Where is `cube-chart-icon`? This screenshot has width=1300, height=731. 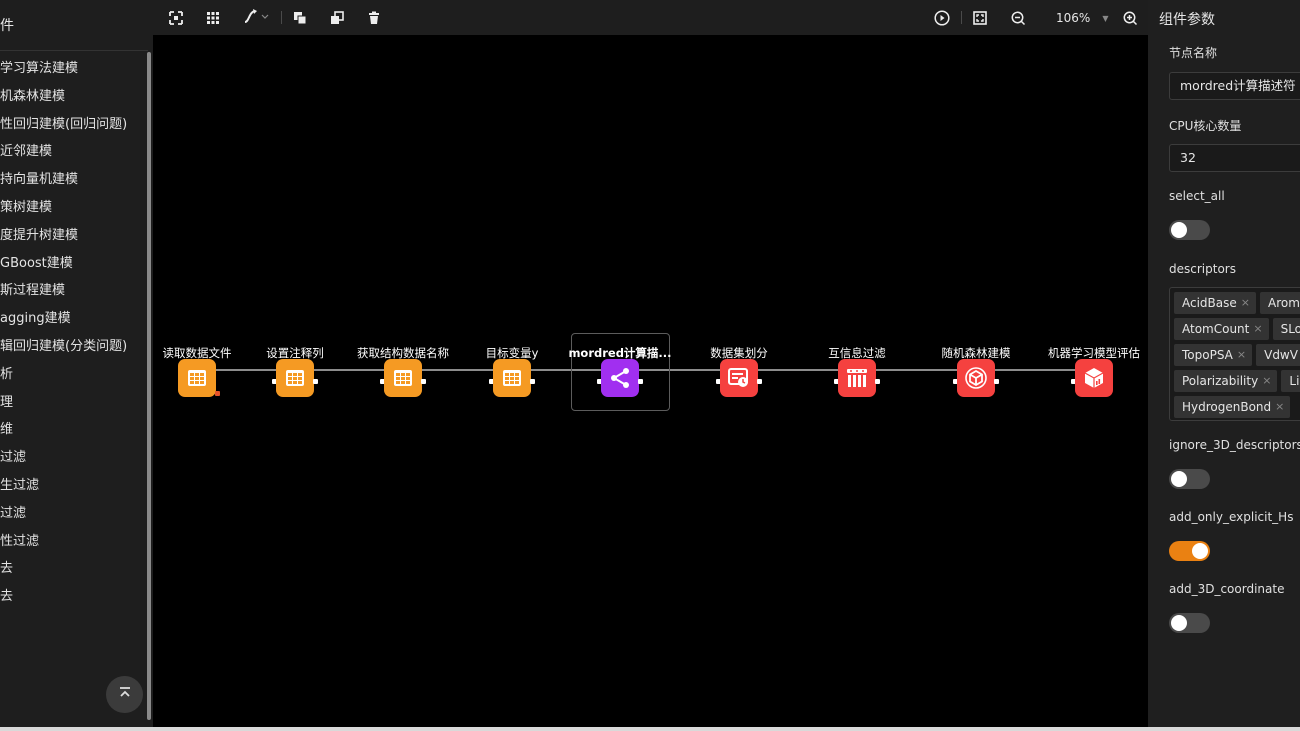
cube-chart-icon is located at coordinates (1094, 378).